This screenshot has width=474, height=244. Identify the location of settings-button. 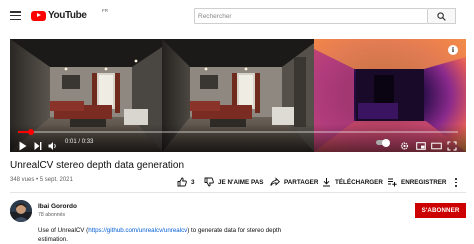
(404, 144).